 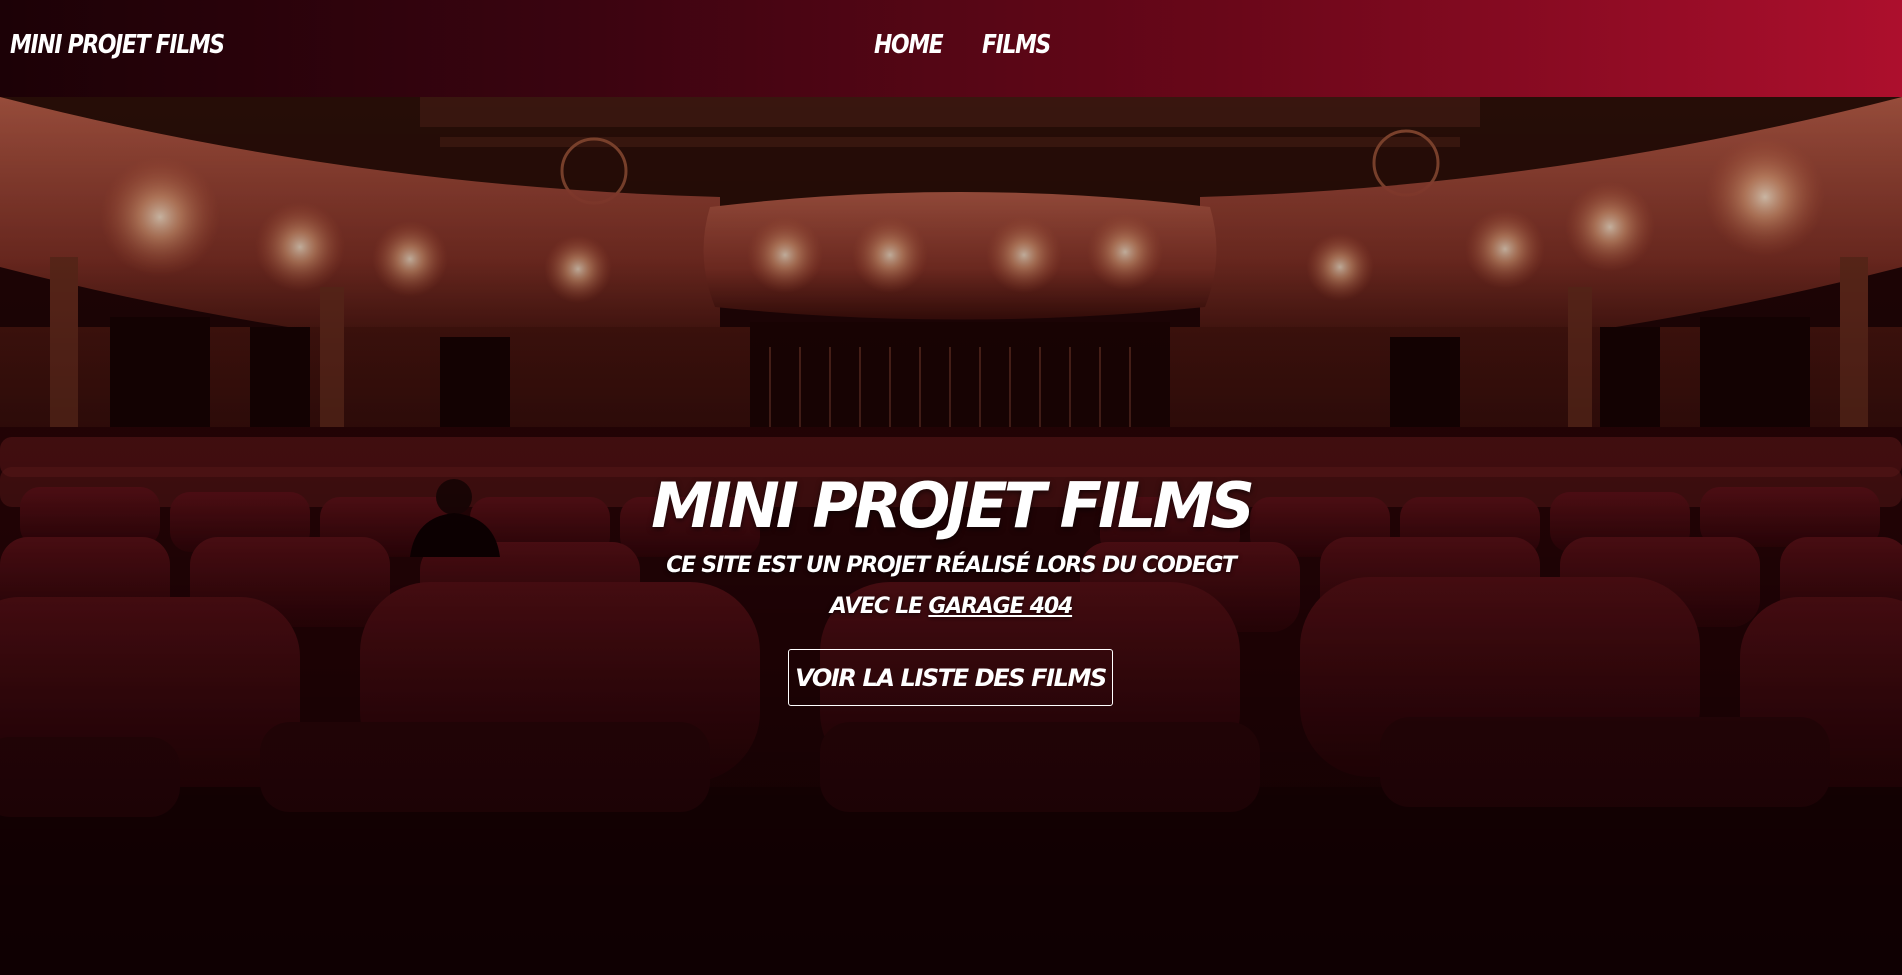 I want to click on hero-subtitle-prefix: AVEC LE, so click(x=879, y=606).